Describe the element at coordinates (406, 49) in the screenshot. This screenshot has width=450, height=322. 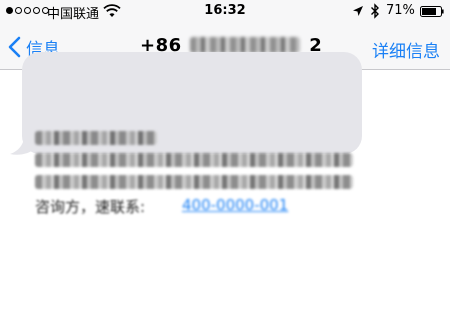
I see `details-button: 详细信息` at that location.